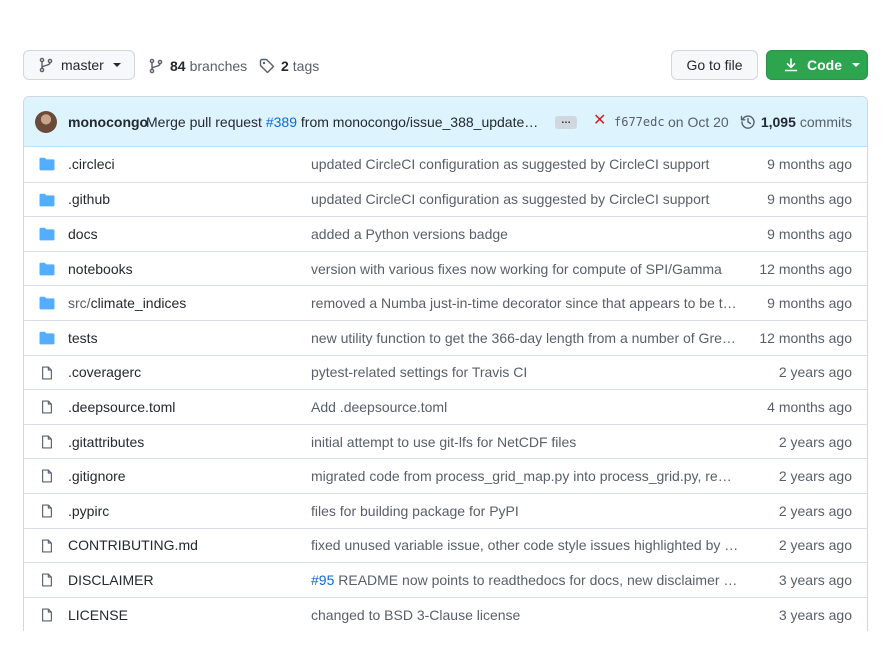  I want to click on file-name-link: .gitattributes, so click(106, 442).